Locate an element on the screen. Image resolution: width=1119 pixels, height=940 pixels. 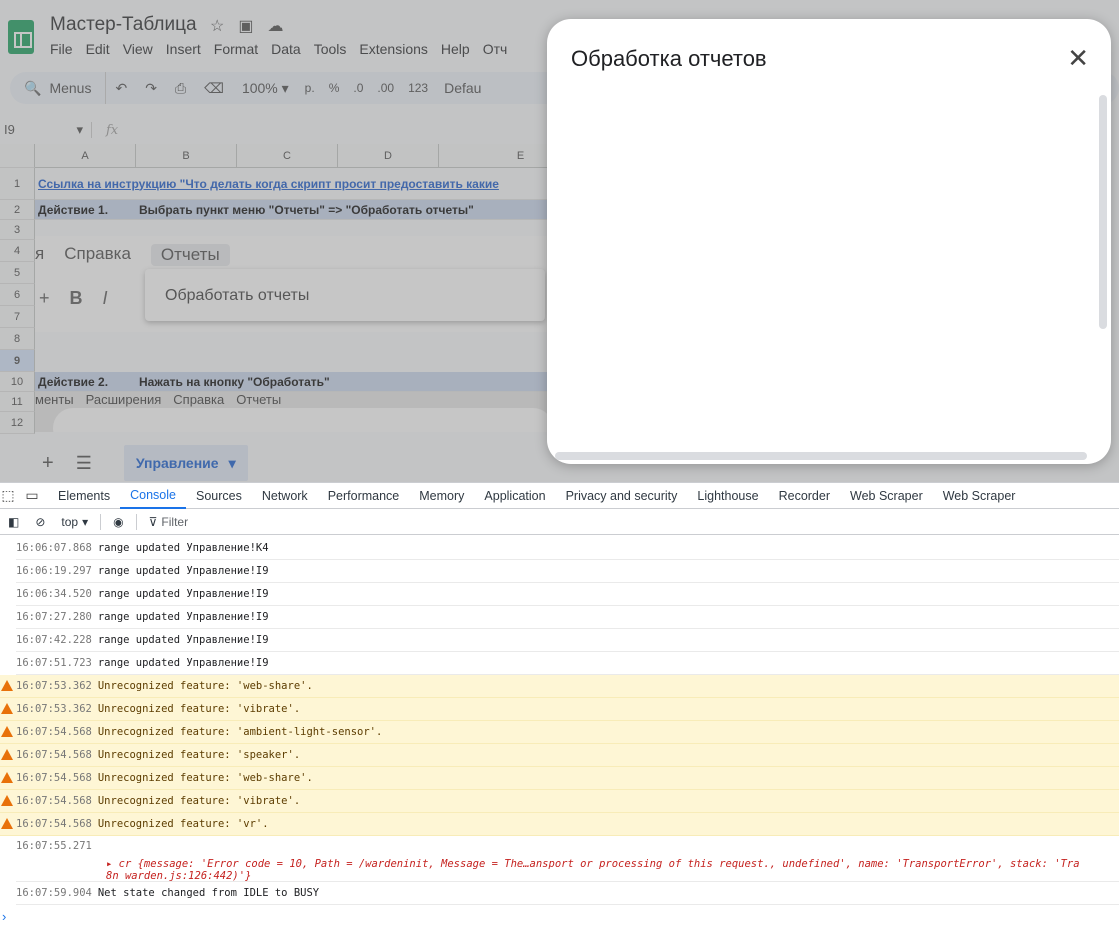
error-object-line-2: 8n_warden.js:126:442)'} is located at coordinates (179, 876).